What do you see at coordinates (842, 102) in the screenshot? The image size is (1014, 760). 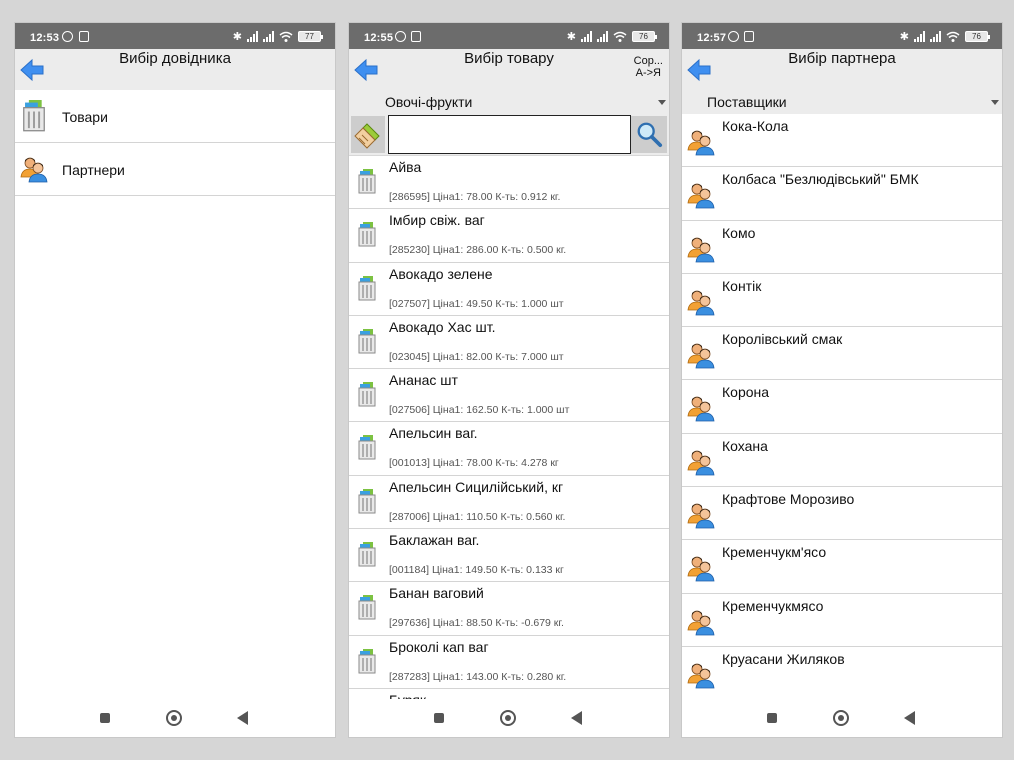 I see `partner-type-dropdown: Поставщики` at bounding box center [842, 102].